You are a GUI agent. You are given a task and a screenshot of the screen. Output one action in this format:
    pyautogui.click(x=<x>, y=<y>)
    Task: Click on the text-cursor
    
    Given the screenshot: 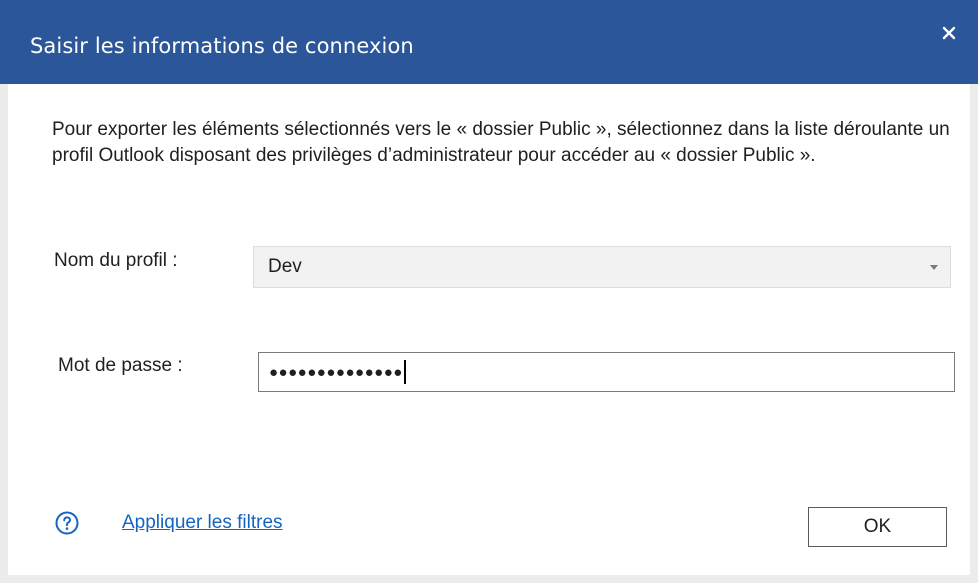 What is the action you would take?
    pyautogui.click(x=404, y=372)
    